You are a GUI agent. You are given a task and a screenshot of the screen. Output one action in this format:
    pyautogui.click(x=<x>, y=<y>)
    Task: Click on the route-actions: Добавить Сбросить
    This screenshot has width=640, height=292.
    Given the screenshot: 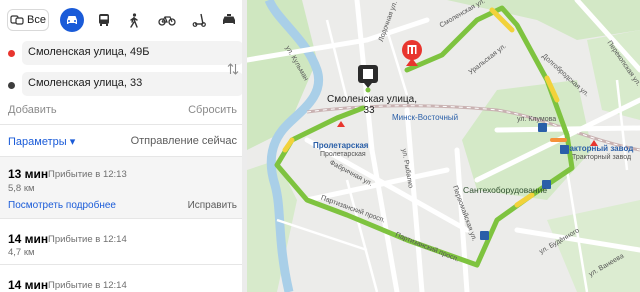 What is the action you would take?
    pyautogui.click(x=122, y=110)
    